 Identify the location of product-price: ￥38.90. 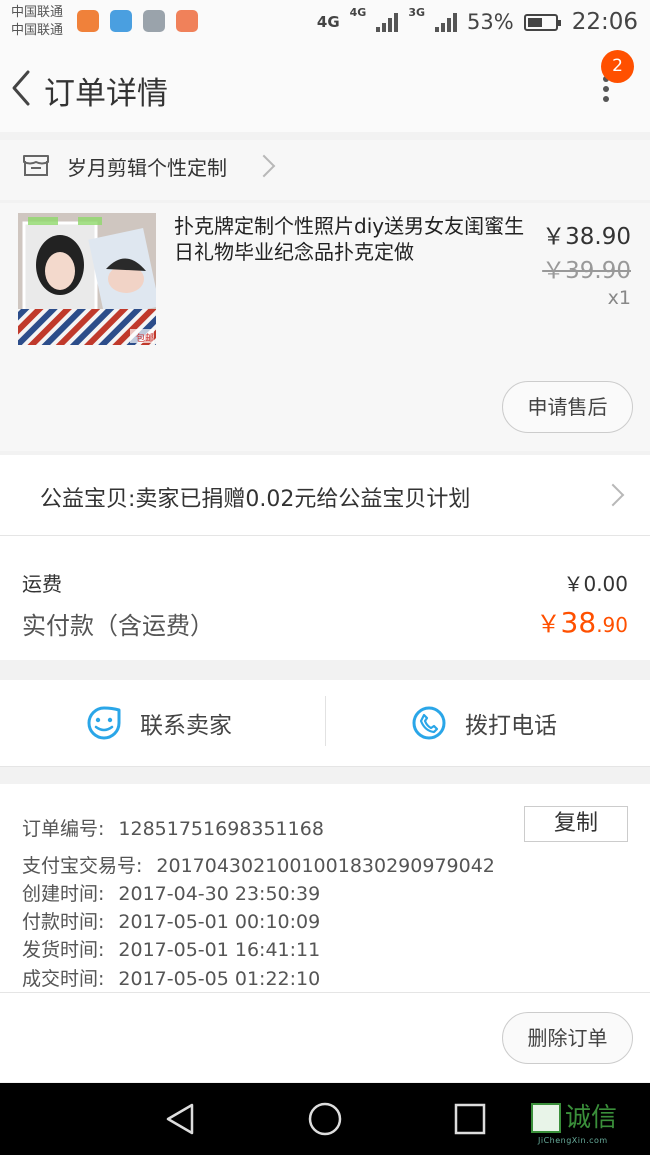
(586, 237).